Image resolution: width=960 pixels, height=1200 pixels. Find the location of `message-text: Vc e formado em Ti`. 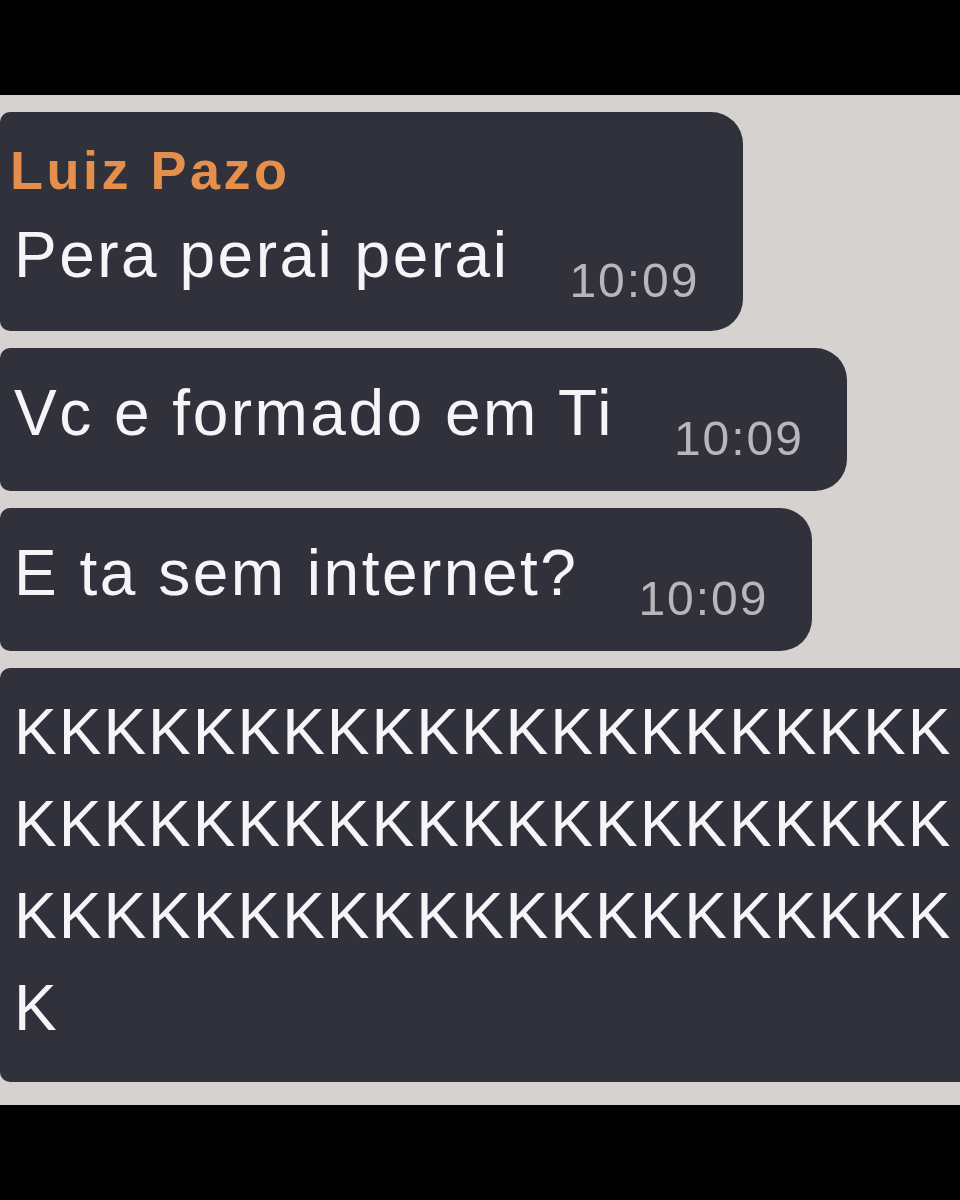

message-text: Vc e formado em Ti is located at coordinates (313, 413).